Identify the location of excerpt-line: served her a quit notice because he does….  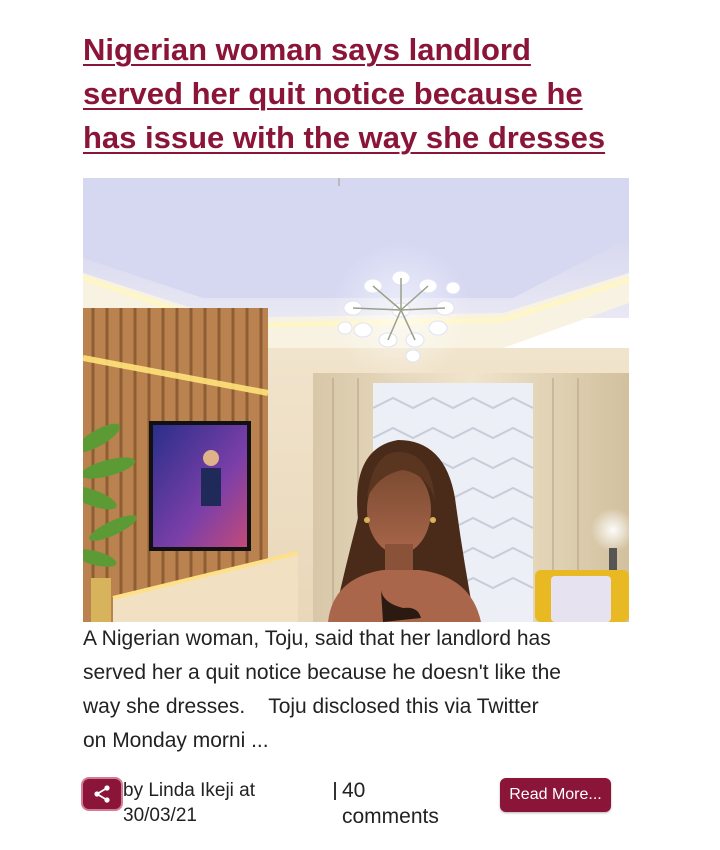
(322, 672).